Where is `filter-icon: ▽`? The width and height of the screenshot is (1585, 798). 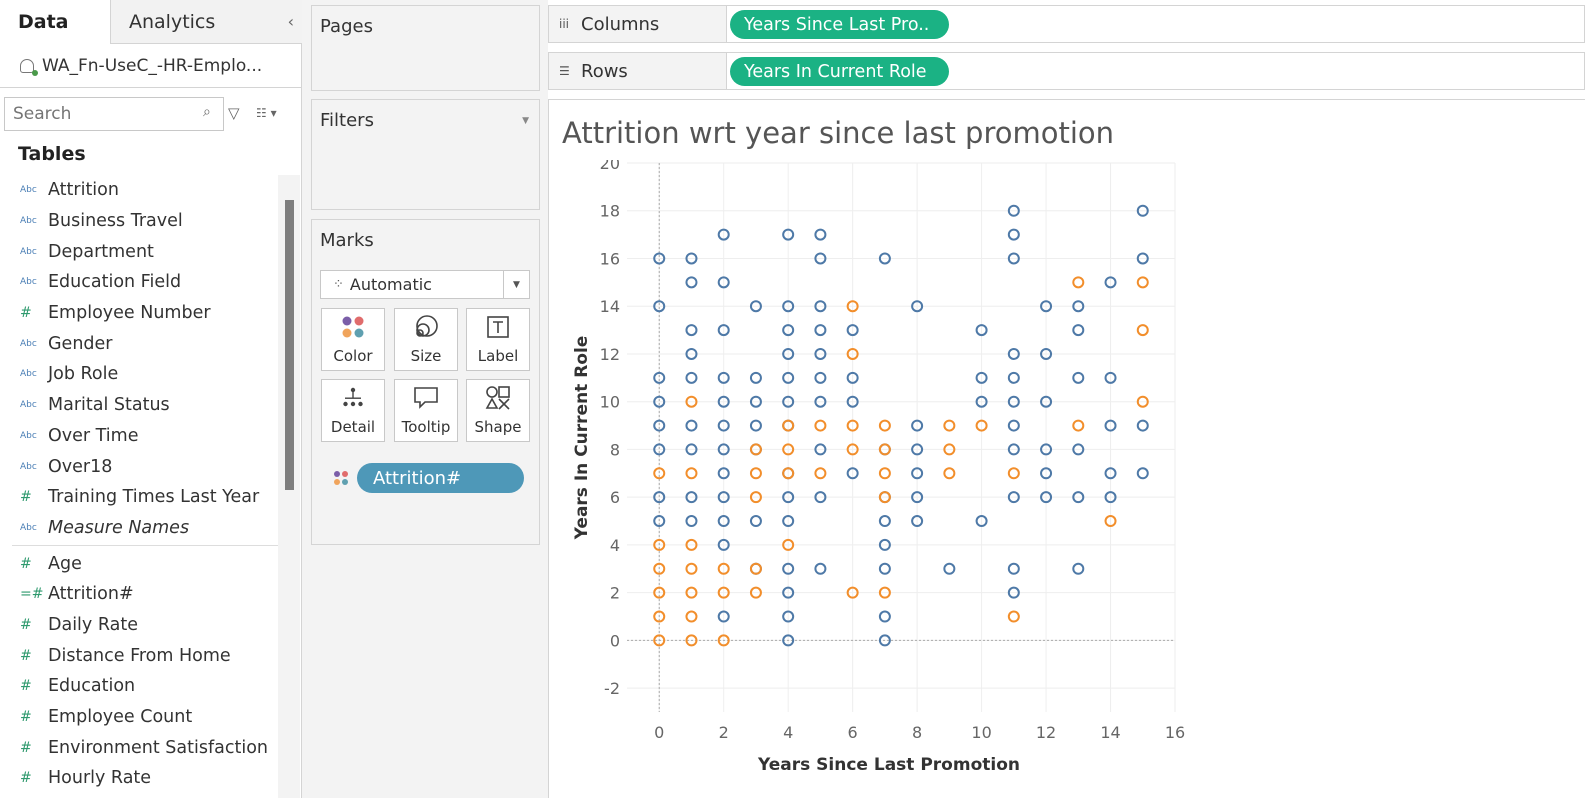
filter-icon: ▽ is located at coordinates (234, 113).